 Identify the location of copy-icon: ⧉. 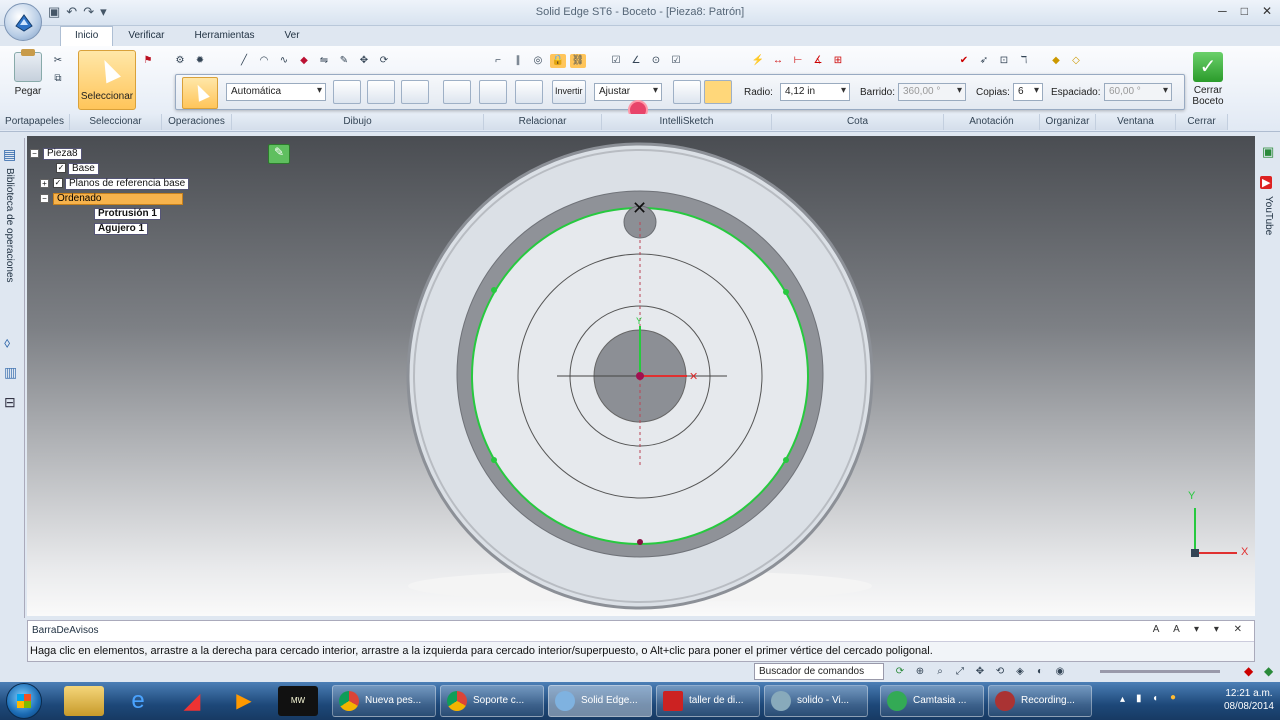
(58, 79).